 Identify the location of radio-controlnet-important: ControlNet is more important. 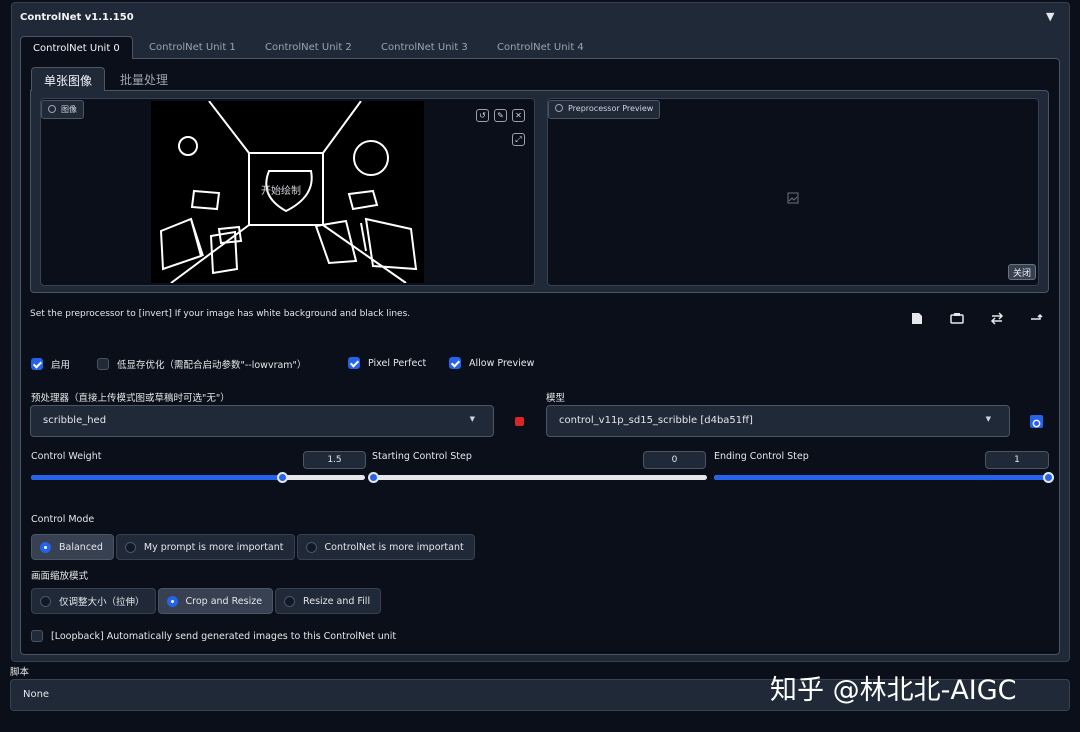
(385, 547).